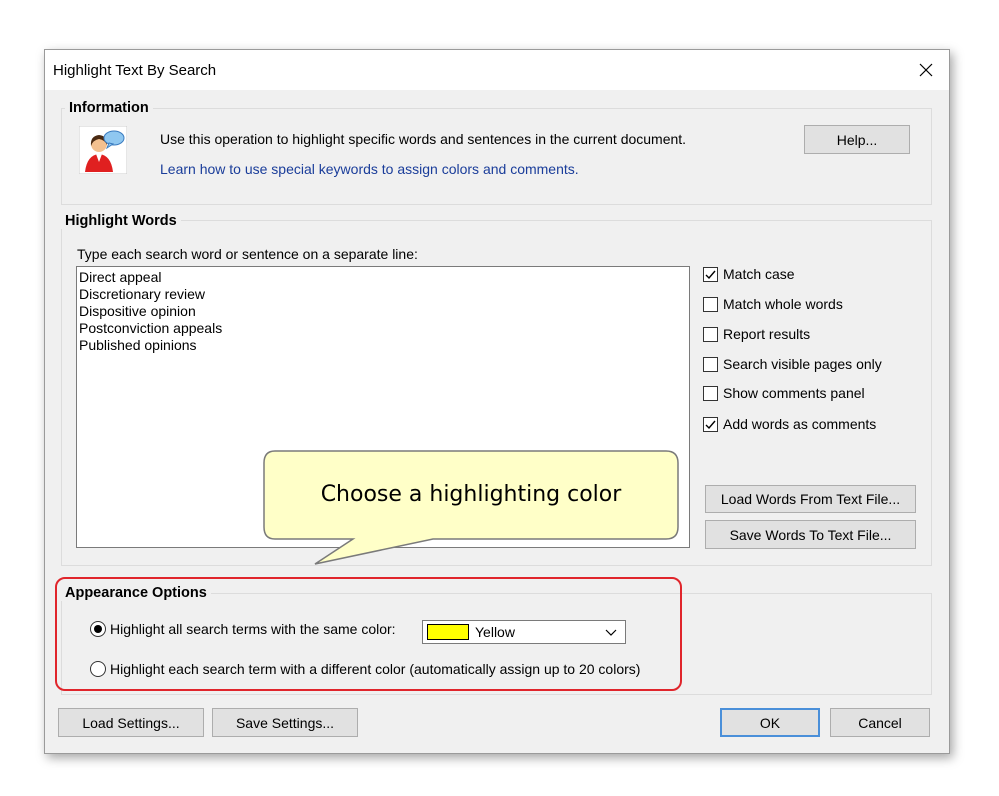 The height and width of the screenshot is (796, 999). What do you see at coordinates (799, 424) in the screenshot?
I see `add-words-as-comments-label: Add words as comments` at bounding box center [799, 424].